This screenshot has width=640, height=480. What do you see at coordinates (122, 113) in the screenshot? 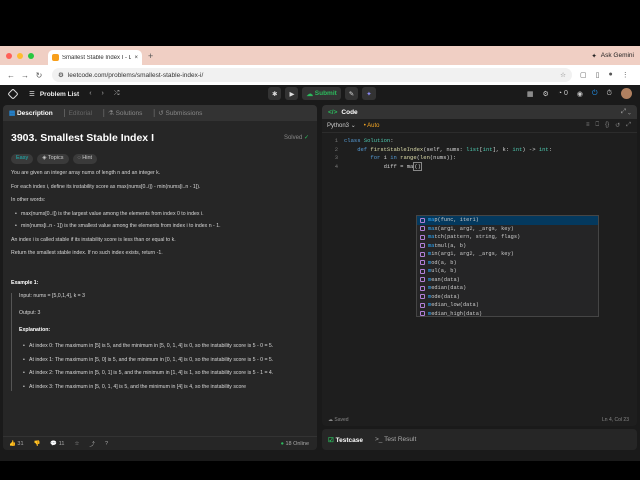
I see `tab-solutions: │ ⚗ Solutions` at bounding box center [122, 113].